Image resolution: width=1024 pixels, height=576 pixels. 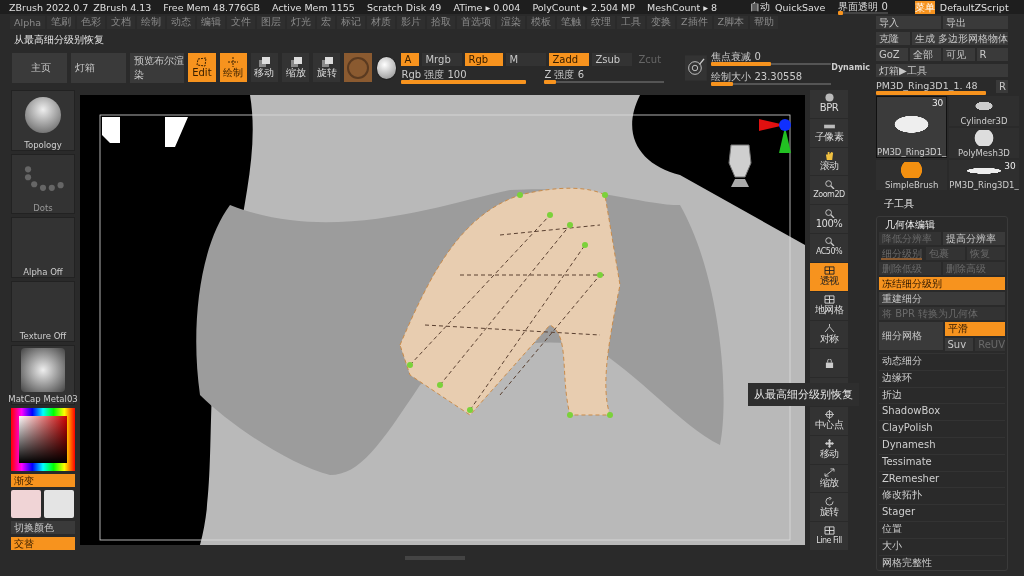 What do you see at coordinates (959, 38) in the screenshot?
I see `tool-action-button: 生成 多边形网格物体` at bounding box center [959, 38].